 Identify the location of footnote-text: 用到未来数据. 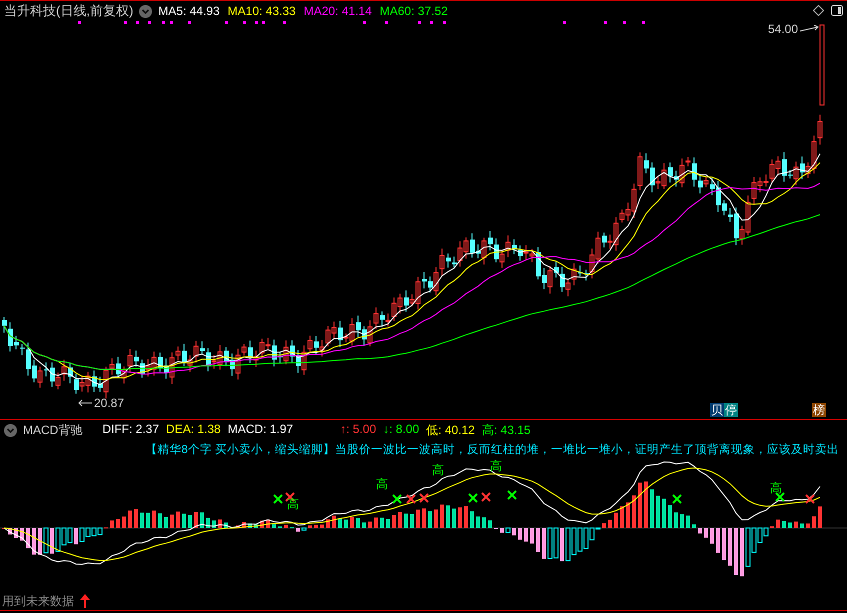
(38, 601).